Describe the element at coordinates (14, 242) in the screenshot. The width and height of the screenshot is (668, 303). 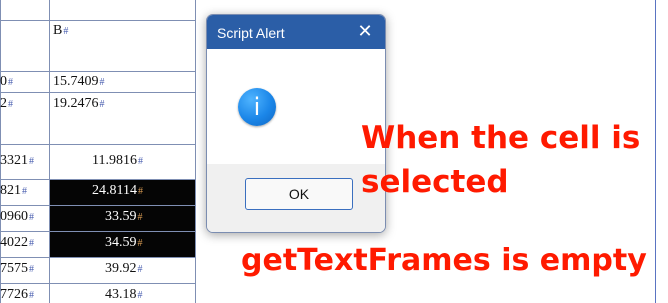
I see `cell-value: 4022` at that location.